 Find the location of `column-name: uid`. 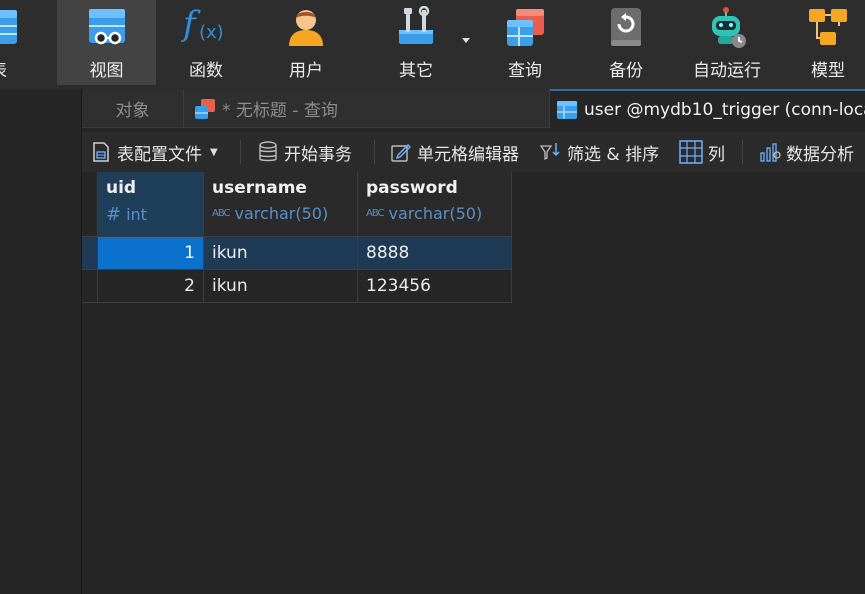

column-name: uid is located at coordinates (121, 188).